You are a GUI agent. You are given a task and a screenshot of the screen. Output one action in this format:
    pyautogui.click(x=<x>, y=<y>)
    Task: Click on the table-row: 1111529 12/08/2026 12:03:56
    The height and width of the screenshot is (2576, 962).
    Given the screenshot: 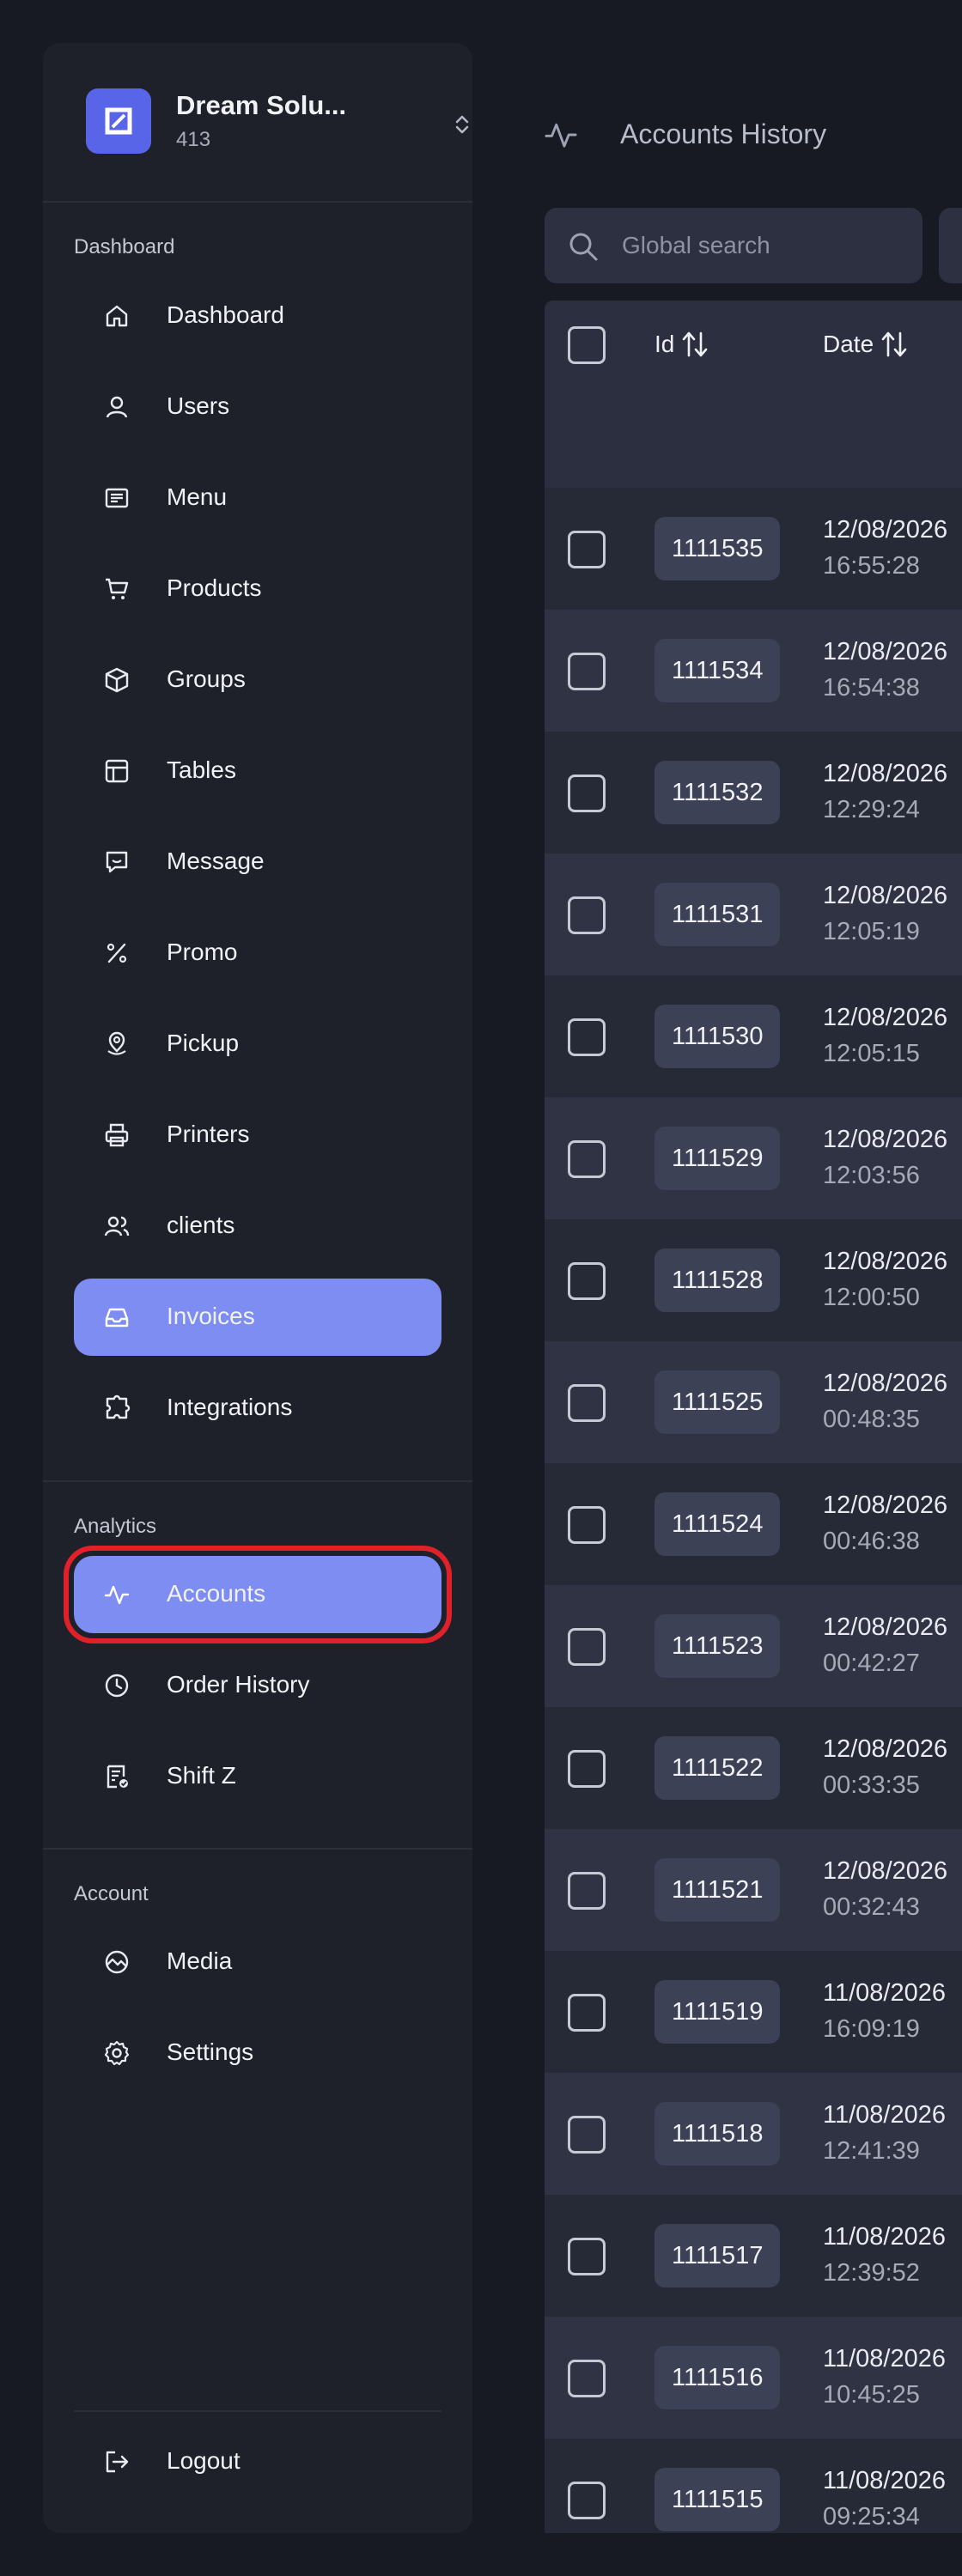 What is the action you would take?
    pyautogui.click(x=753, y=1158)
    